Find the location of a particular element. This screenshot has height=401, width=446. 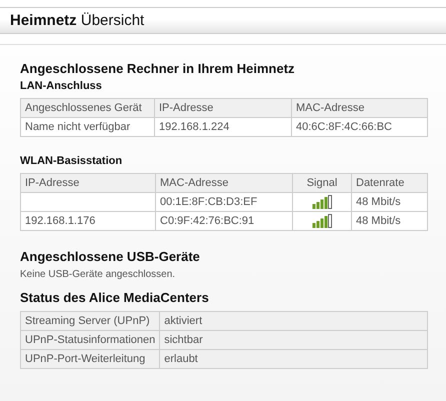

table-cell: 192.168.1.224 is located at coordinates (223, 127).